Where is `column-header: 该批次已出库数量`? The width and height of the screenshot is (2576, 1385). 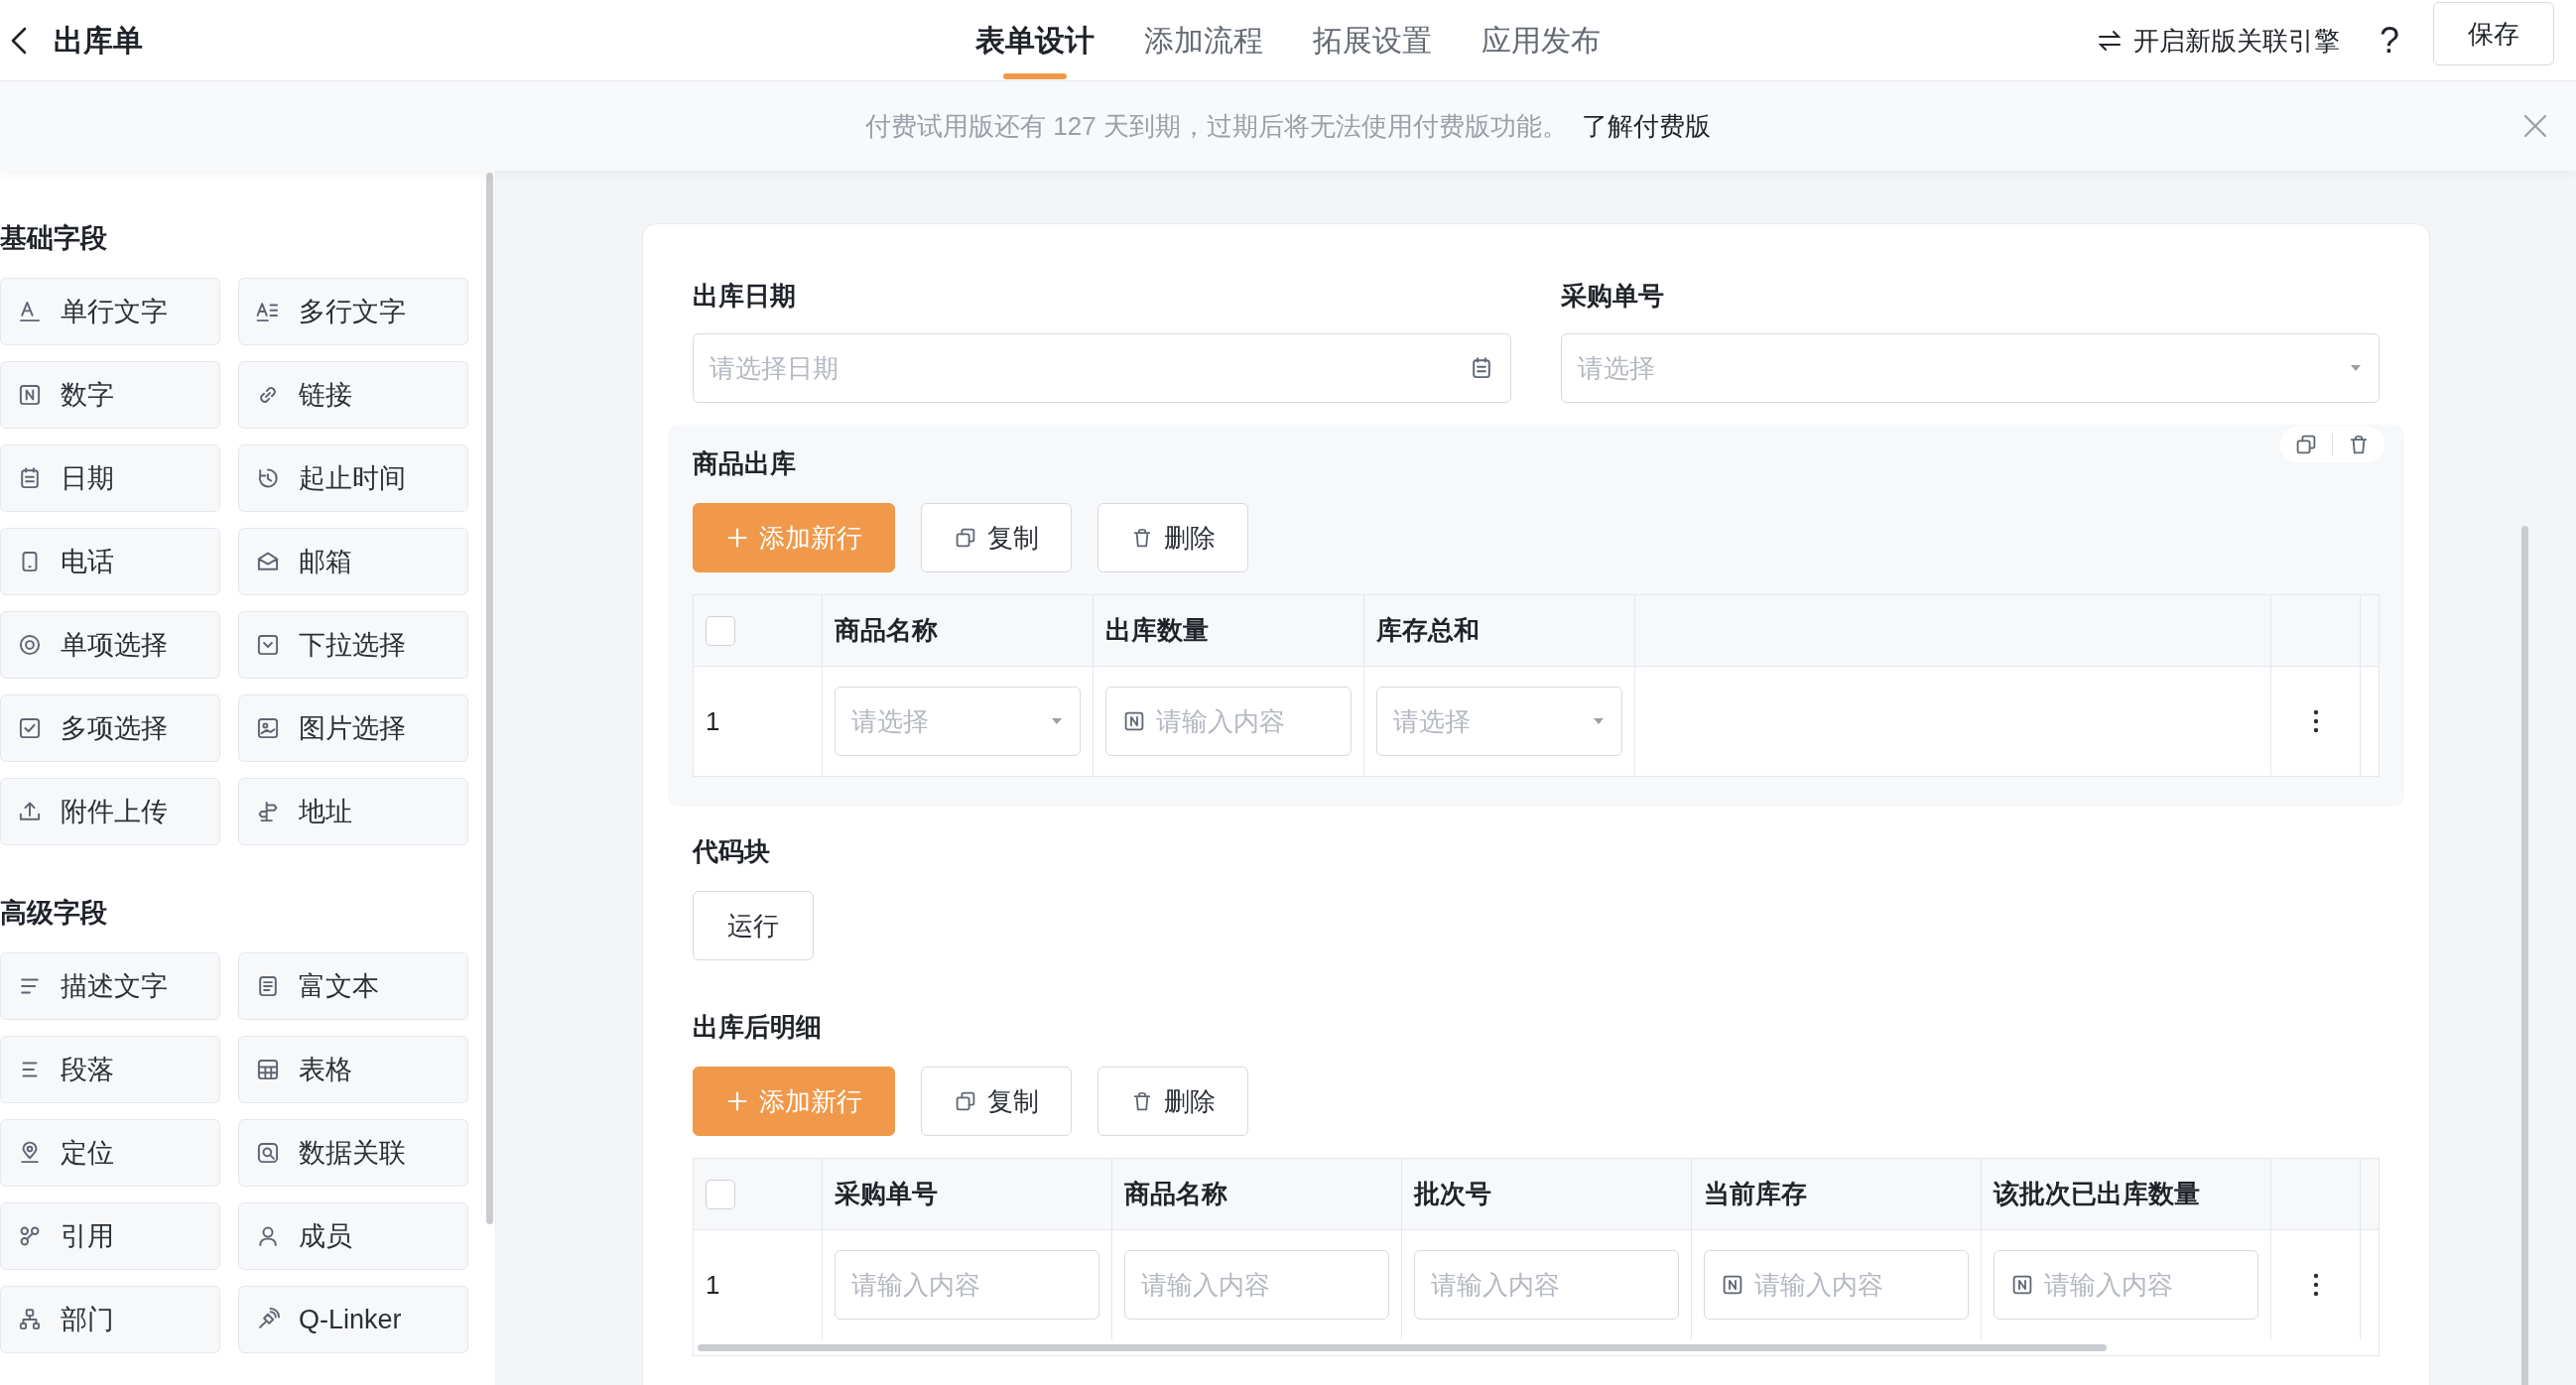
column-header: 该批次已出库数量 is located at coordinates (2127, 1194).